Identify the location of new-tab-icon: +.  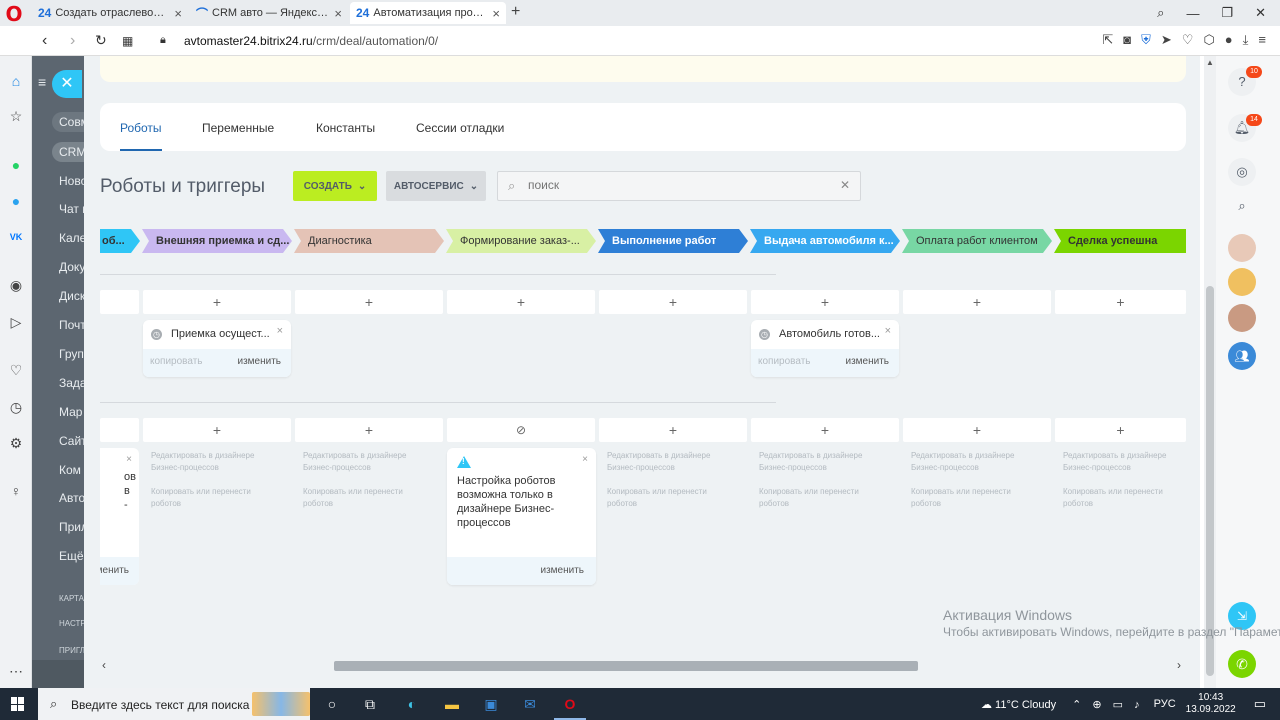
(515, 12).